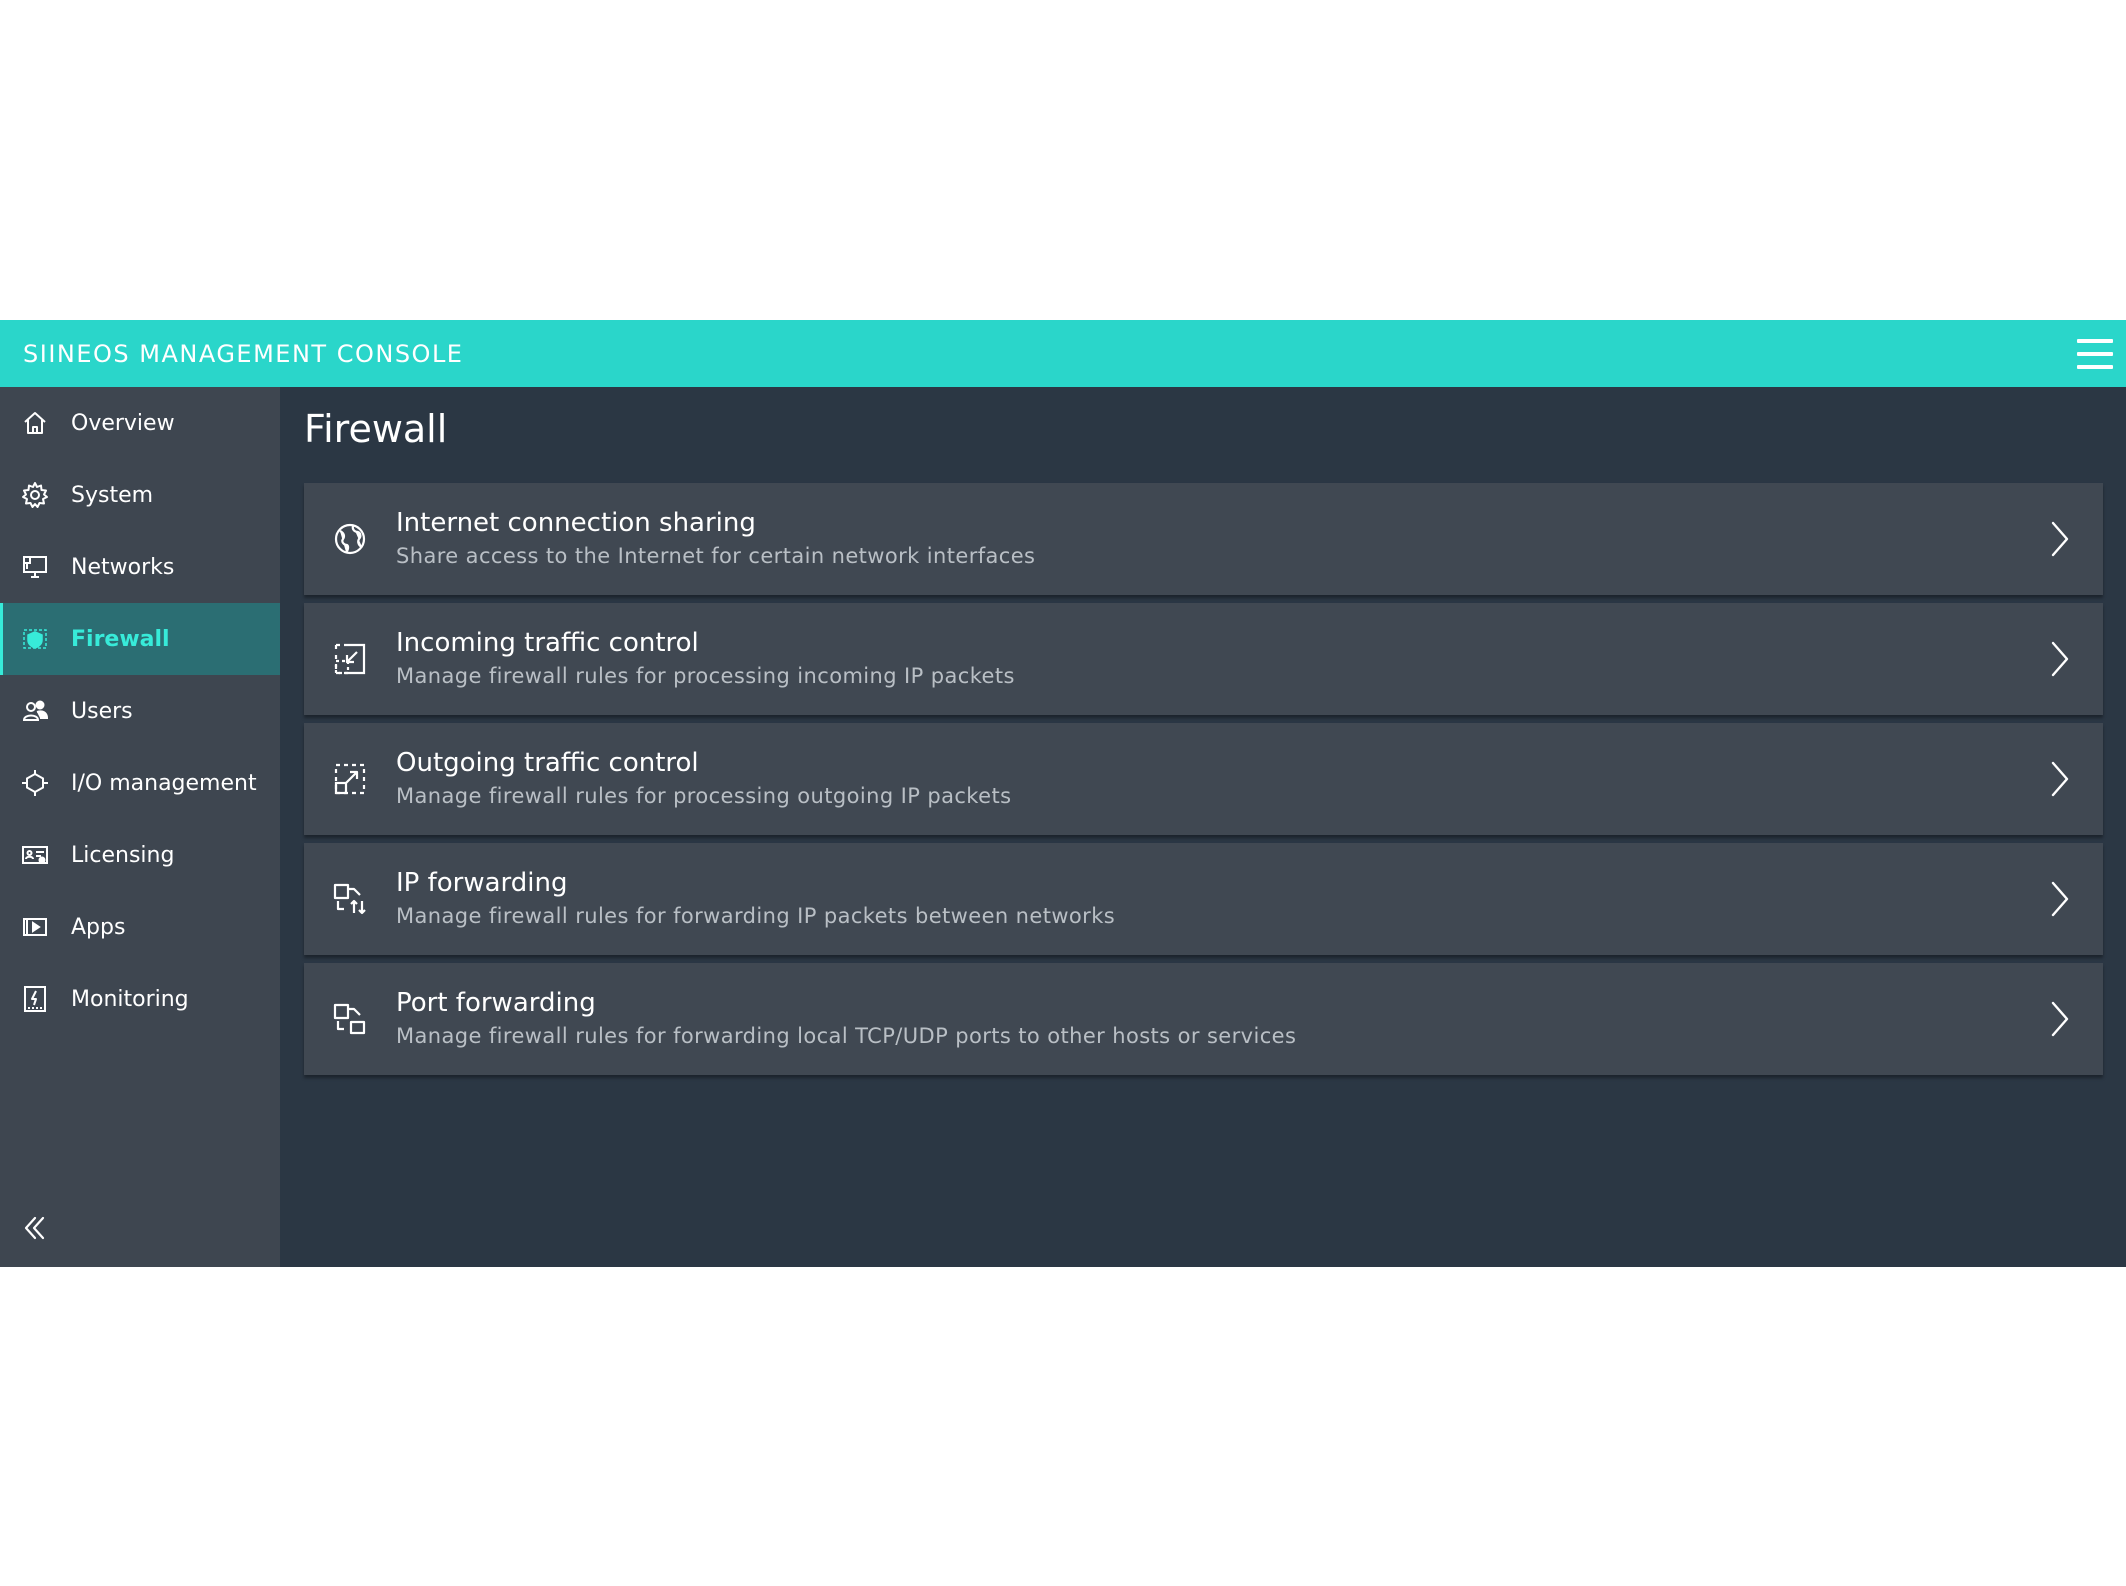 The width and height of the screenshot is (2126, 1586). Describe the element at coordinates (140, 927) in the screenshot. I see `sidebar-item-apps: Apps` at that location.